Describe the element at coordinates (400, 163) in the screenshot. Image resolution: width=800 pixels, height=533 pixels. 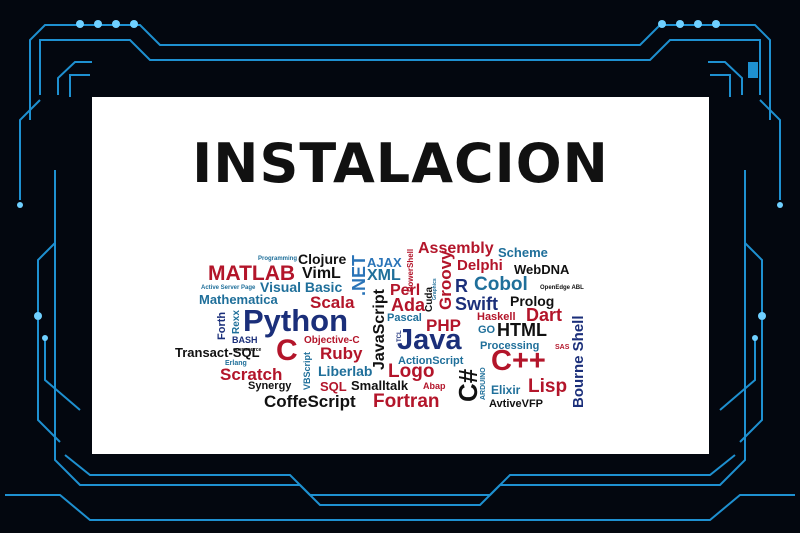
I see `page-title: INSTALACION` at that location.